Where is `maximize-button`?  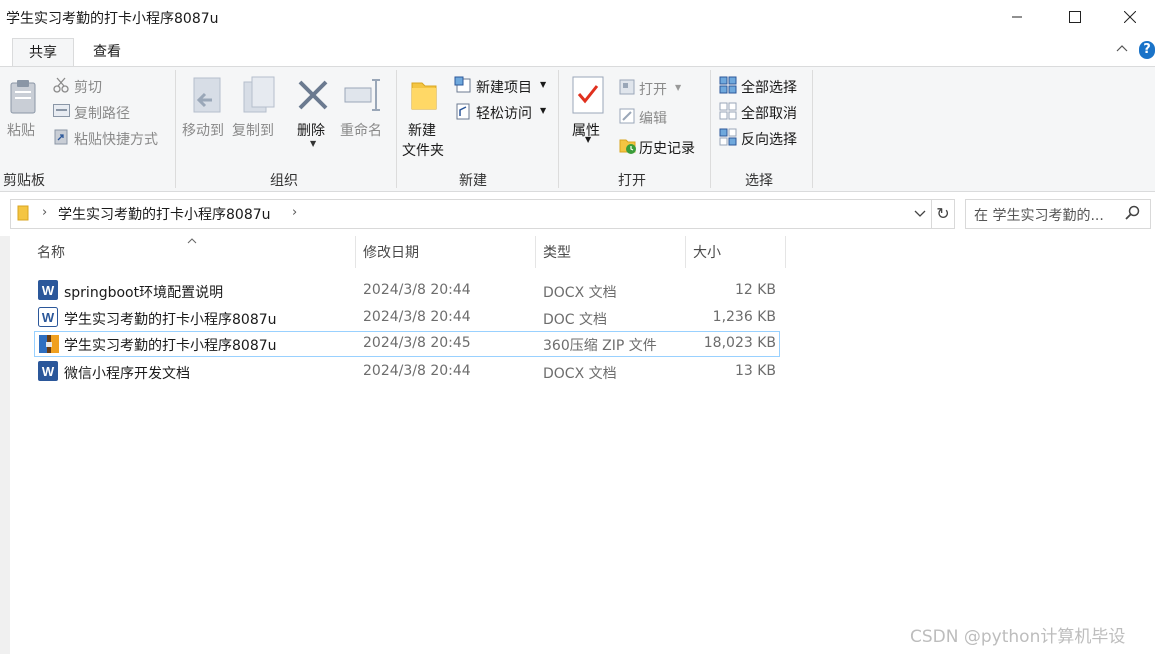
maximize-button is located at coordinates (1075, 17).